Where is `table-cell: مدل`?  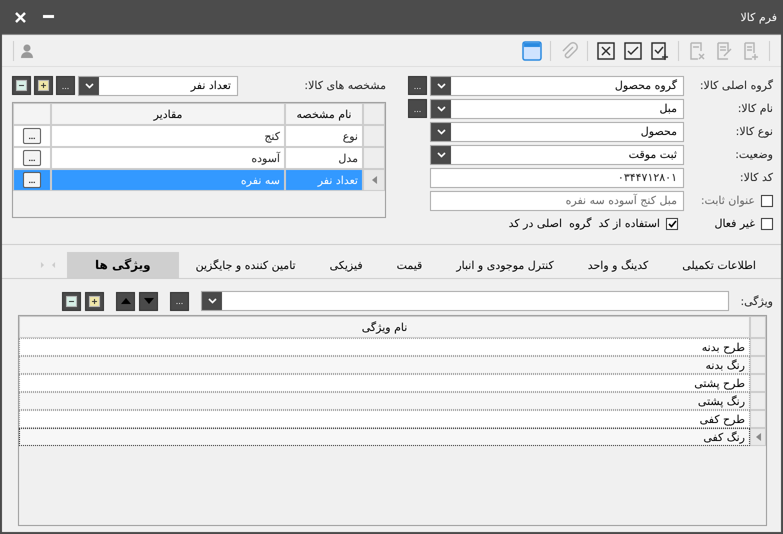
table-cell: مدل is located at coordinates (324, 158).